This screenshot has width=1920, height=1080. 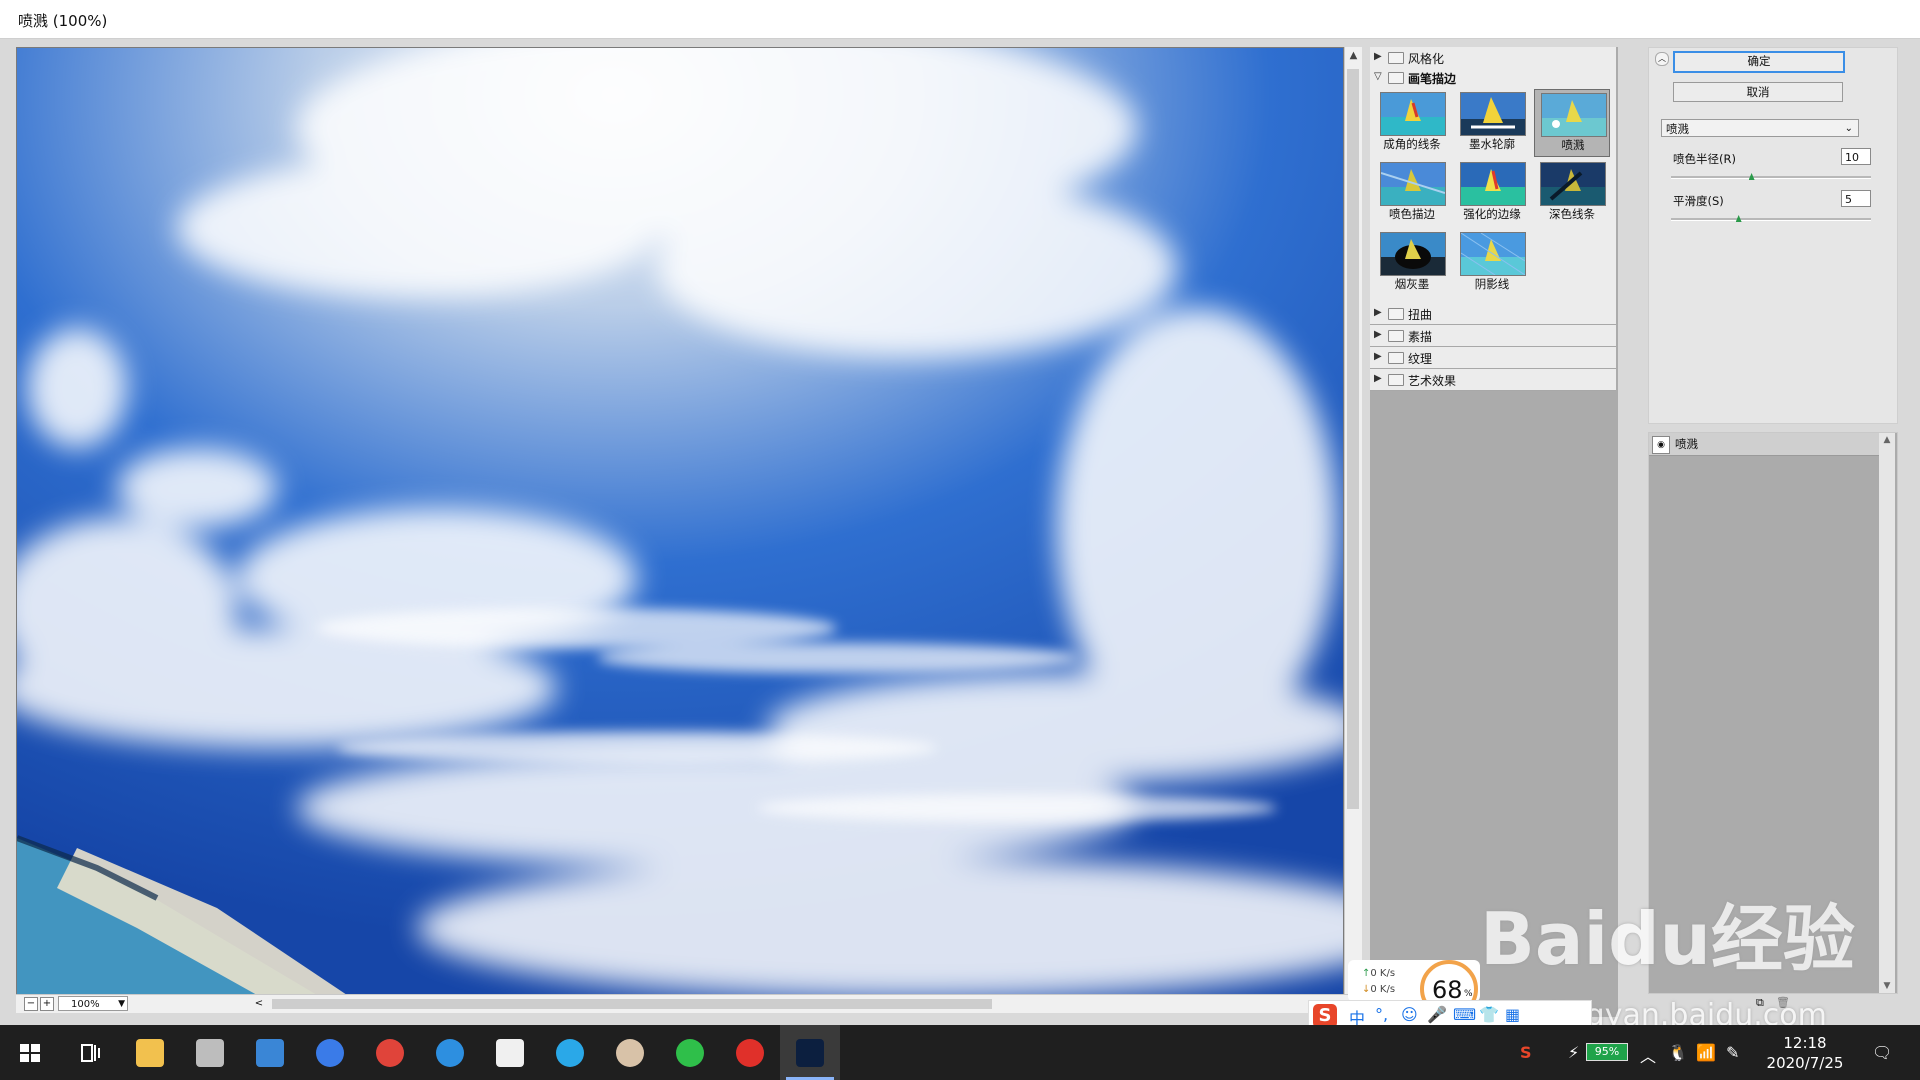 I want to click on filter-settings-panel: ︿ 确定 取消 喷溅 ⌄ 喷色半径(R) 10 平滑度(S) 5, so click(x=1773, y=235).